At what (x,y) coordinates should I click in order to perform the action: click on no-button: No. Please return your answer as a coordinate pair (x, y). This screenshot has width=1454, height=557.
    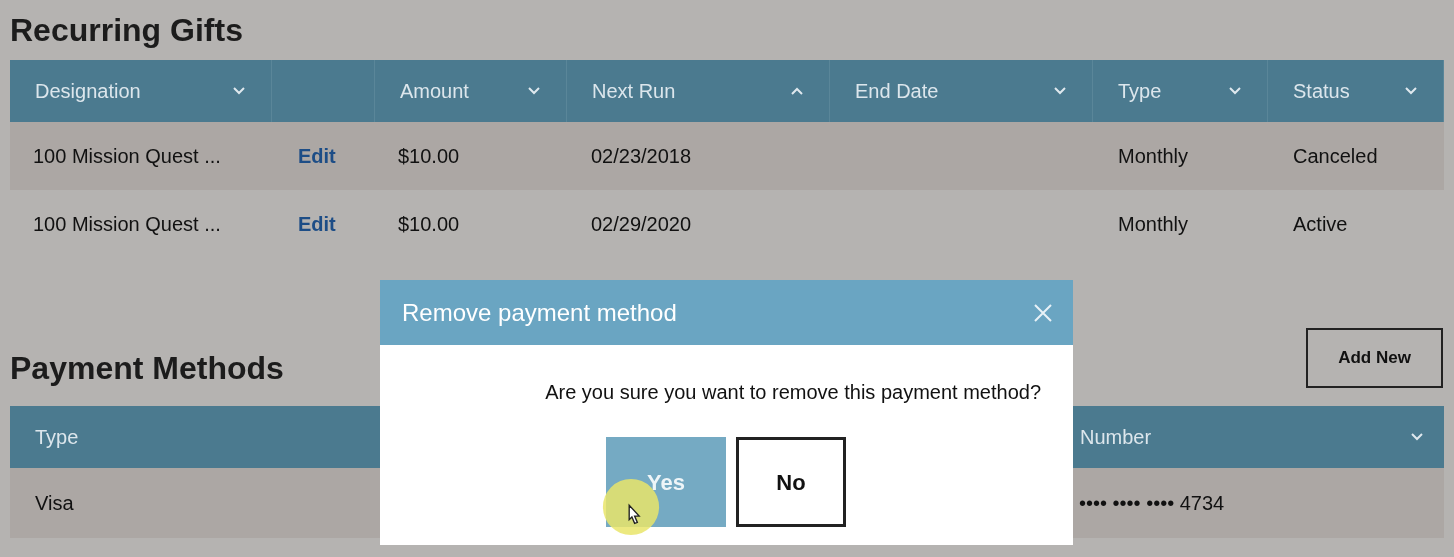
    Looking at the image, I should click on (791, 482).